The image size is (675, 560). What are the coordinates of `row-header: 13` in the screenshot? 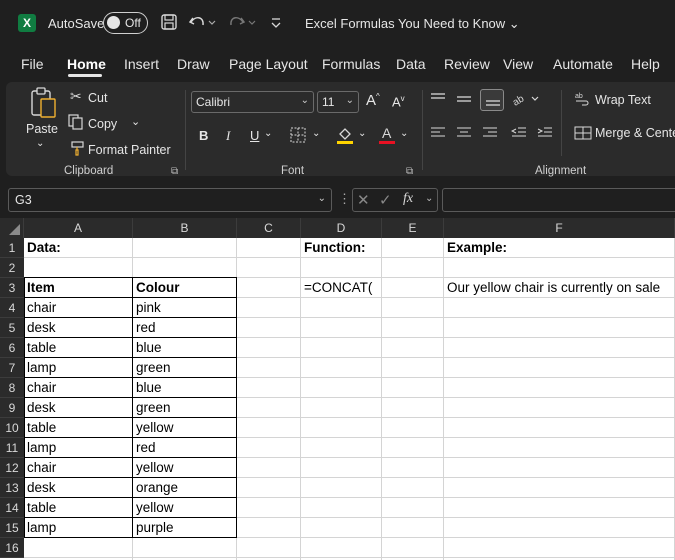 It's located at (12, 488).